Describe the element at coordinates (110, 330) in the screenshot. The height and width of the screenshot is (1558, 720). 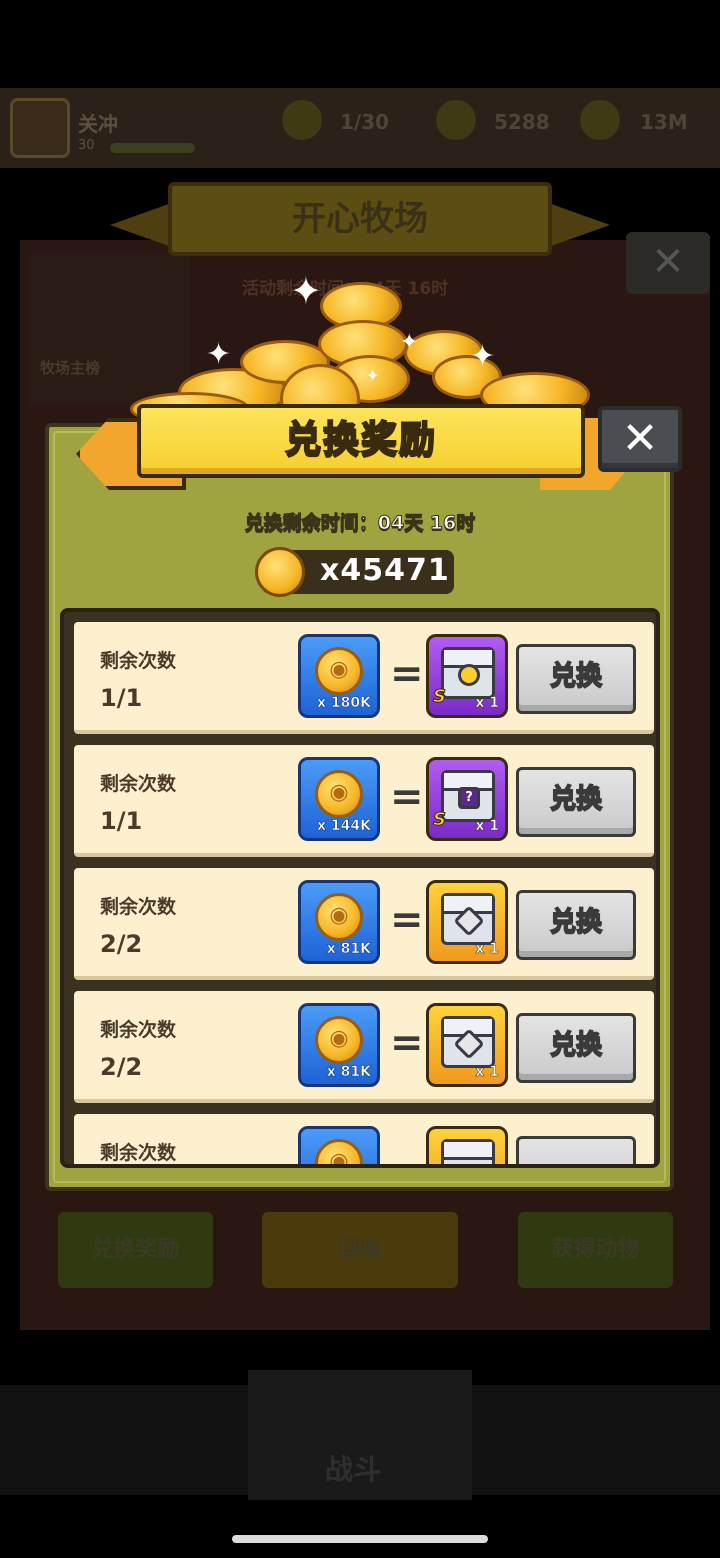
I see `ranch-building` at that location.